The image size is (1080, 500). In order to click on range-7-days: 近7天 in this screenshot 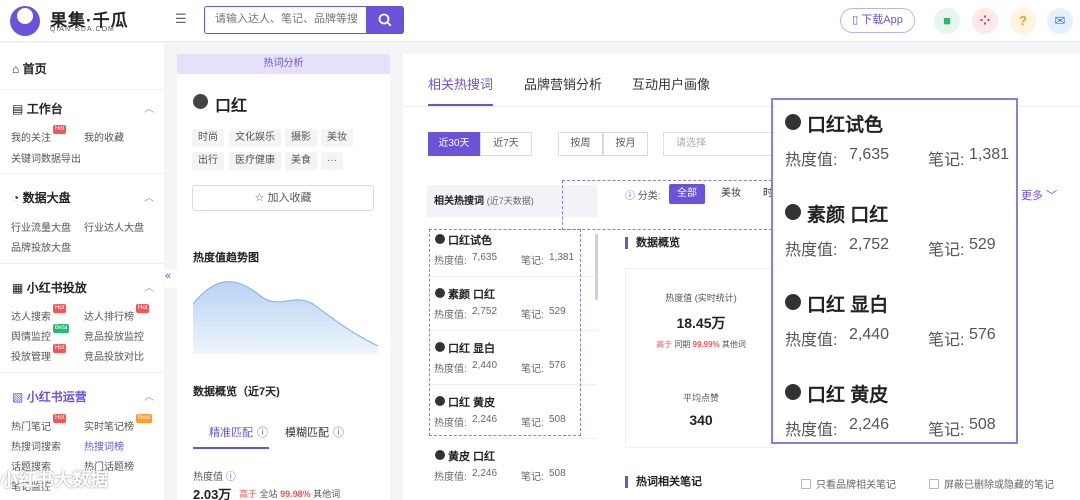, I will do `click(506, 144)`.